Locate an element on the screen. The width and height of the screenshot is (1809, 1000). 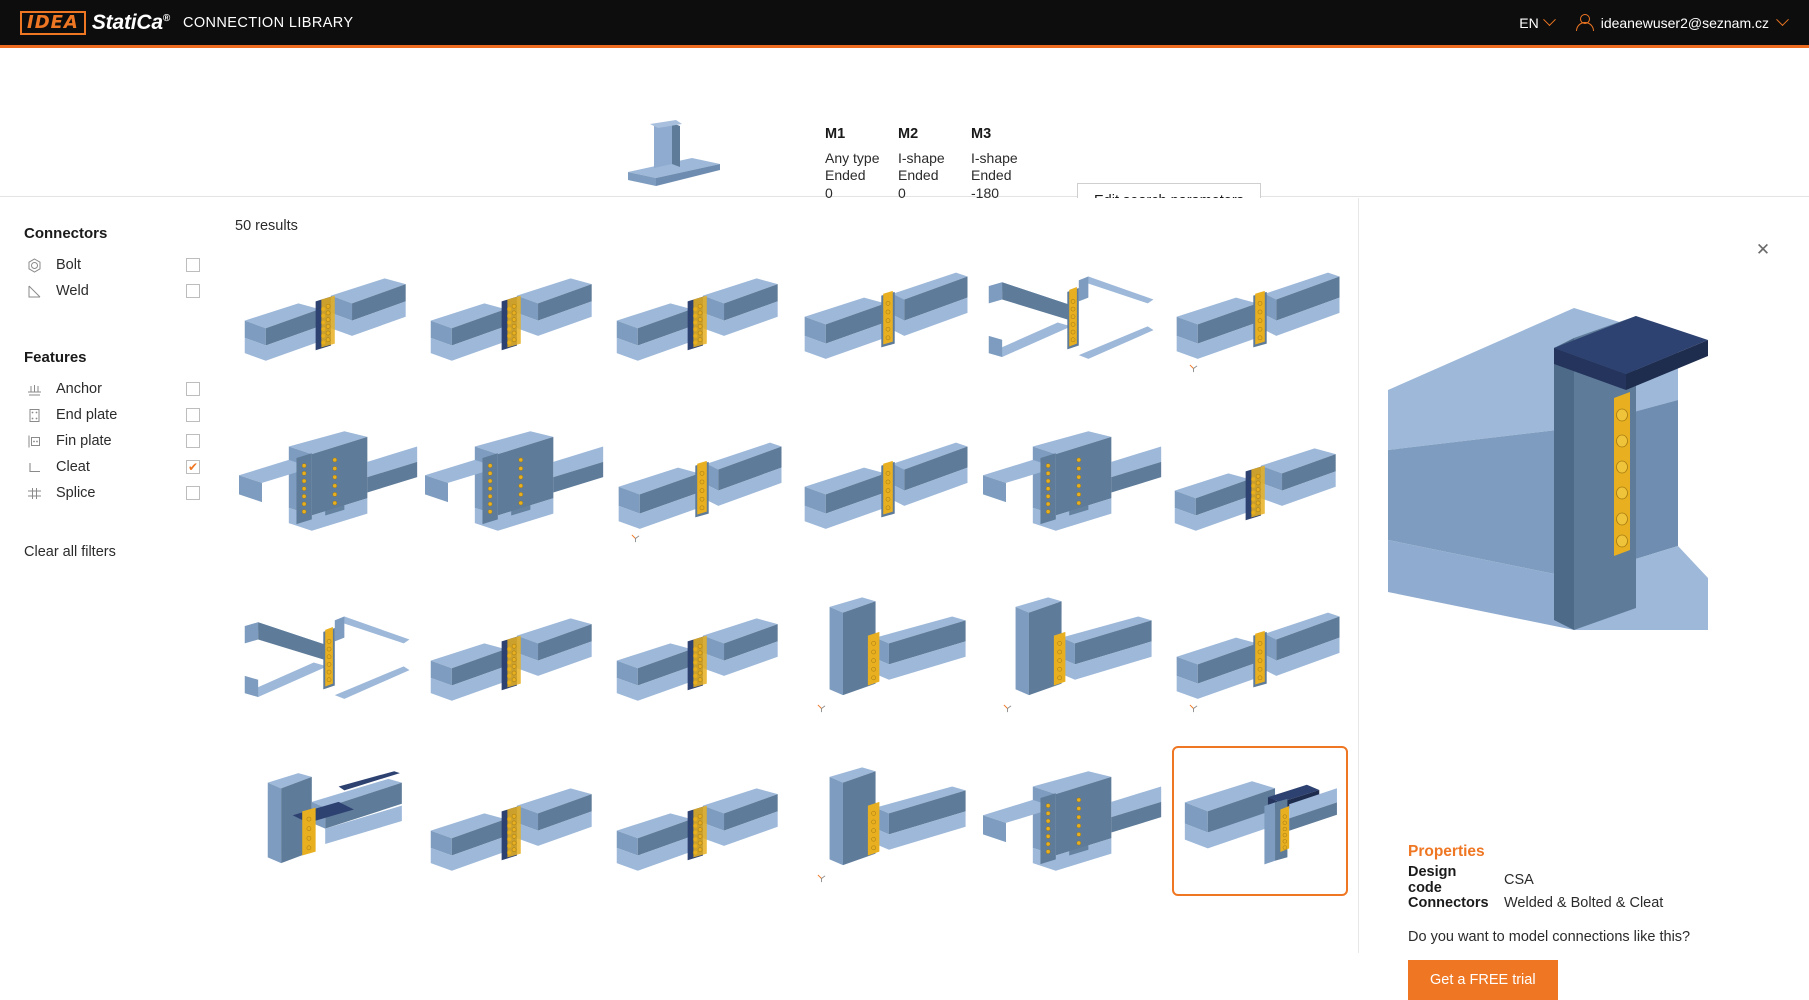
param-title: M1 is located at coordinates (835, 134).